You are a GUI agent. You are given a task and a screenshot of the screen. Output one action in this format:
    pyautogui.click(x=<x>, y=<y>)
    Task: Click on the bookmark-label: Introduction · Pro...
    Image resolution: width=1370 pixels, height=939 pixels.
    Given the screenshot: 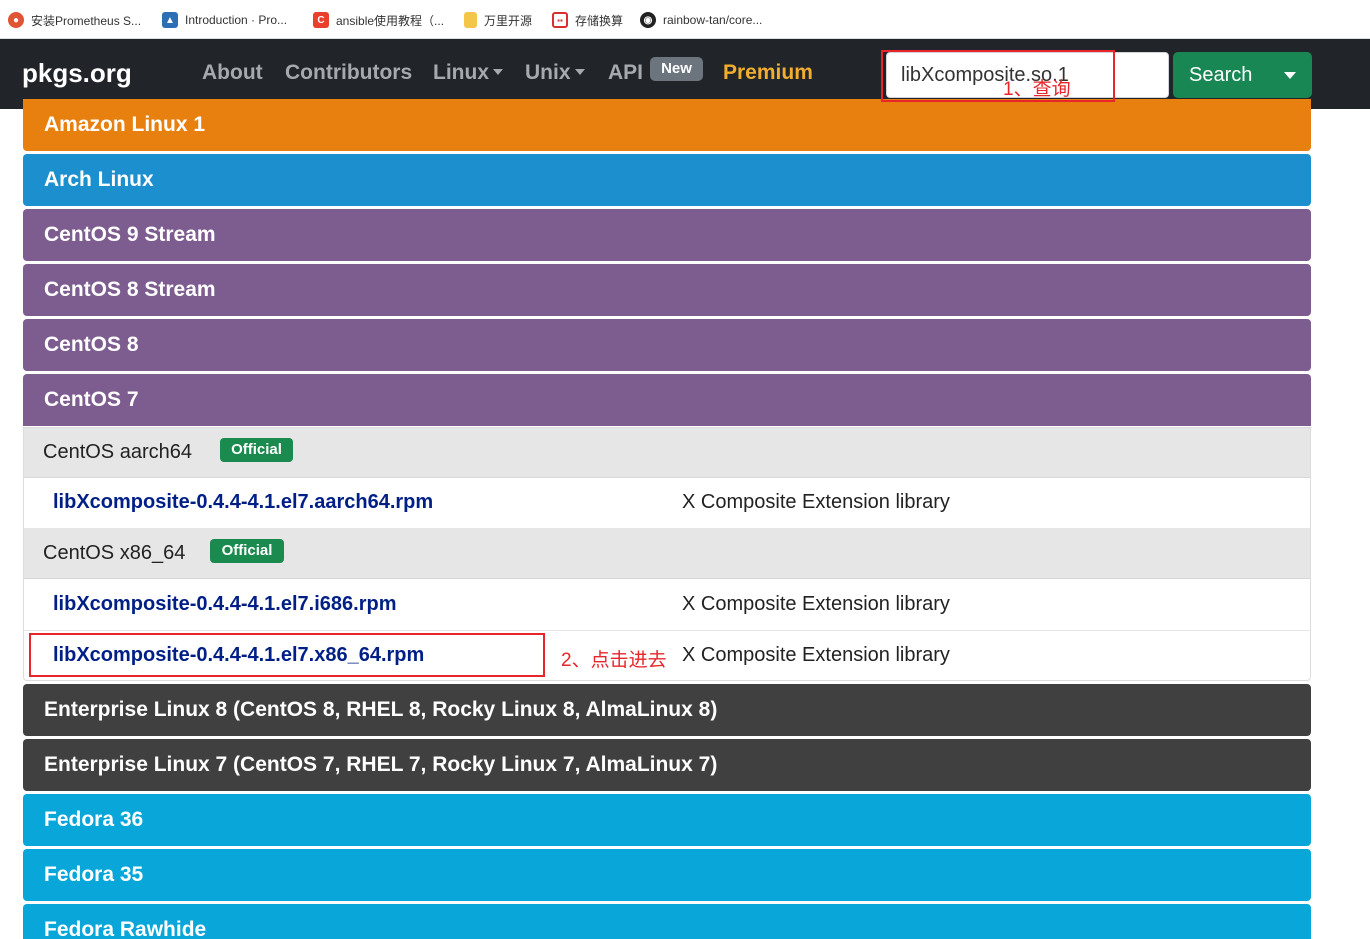 What is the action you would take?
    pyautogui.click(x=236, y=20)
    